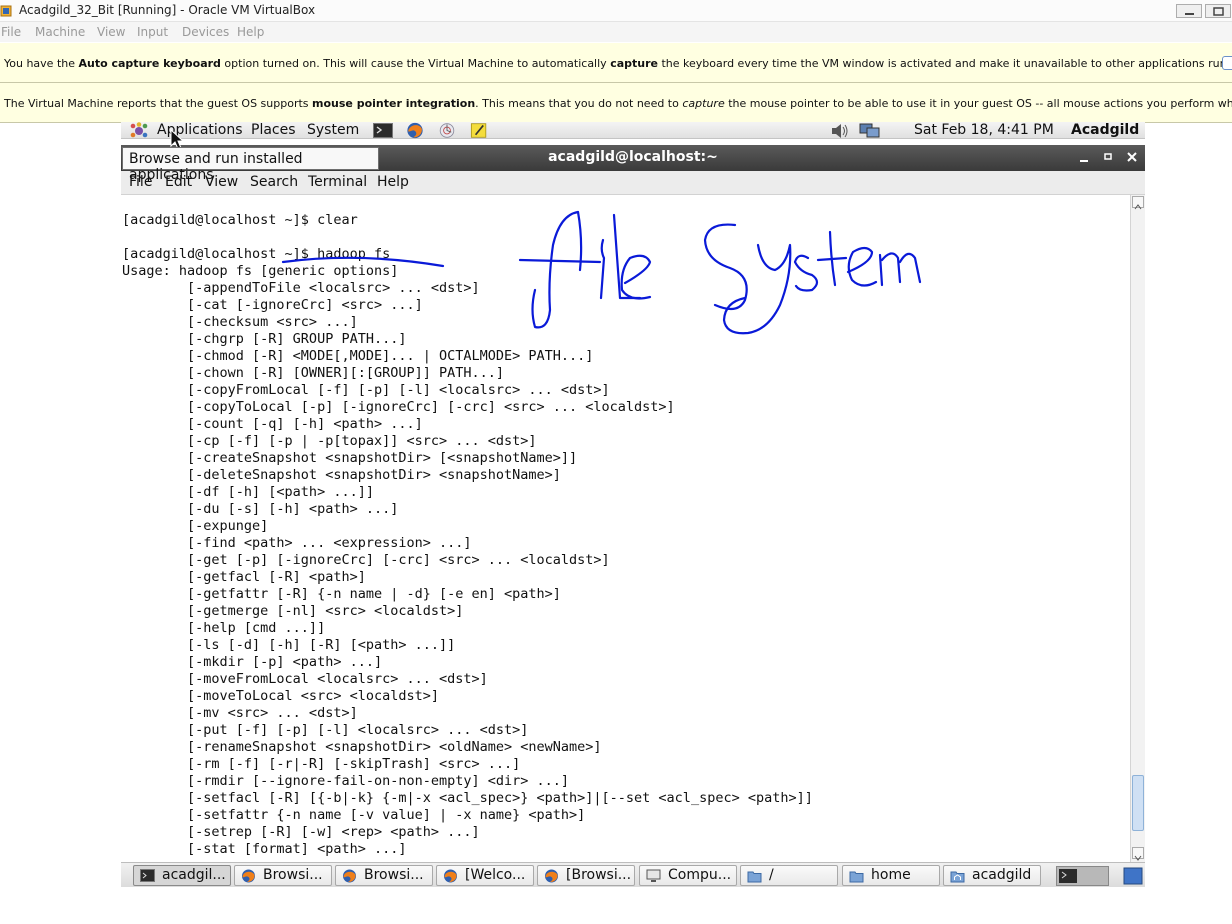 The width and height of the screenshot is (1232, 924). Describe the element at coordinates (11, 32) in the screenshot. I see `host-menu-file: File` at that location.